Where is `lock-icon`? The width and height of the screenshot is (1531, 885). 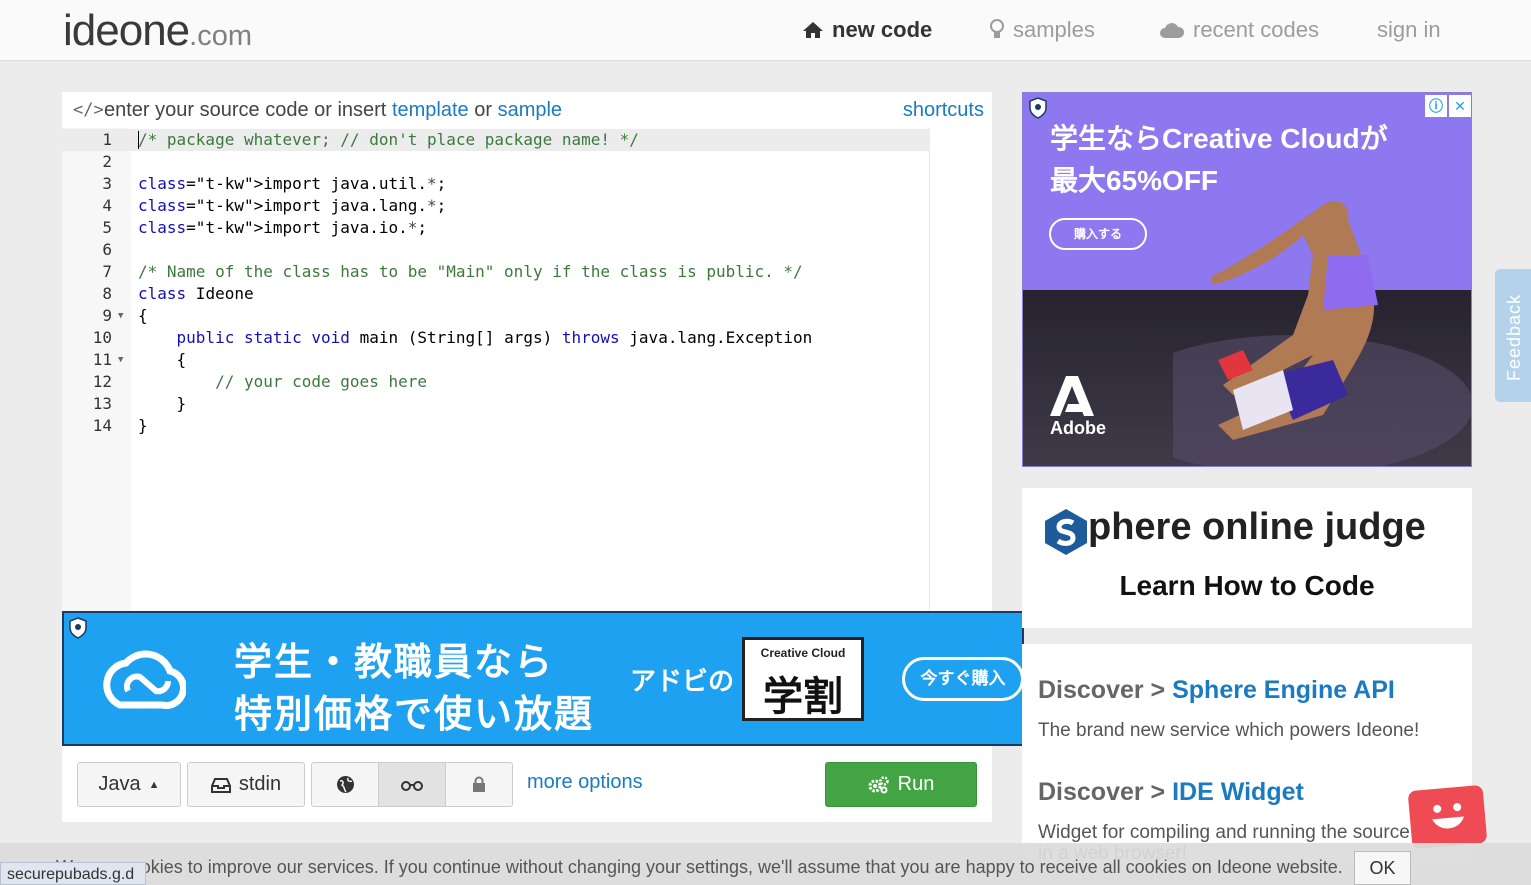 lock-icon is located at coordinates (479, 784).